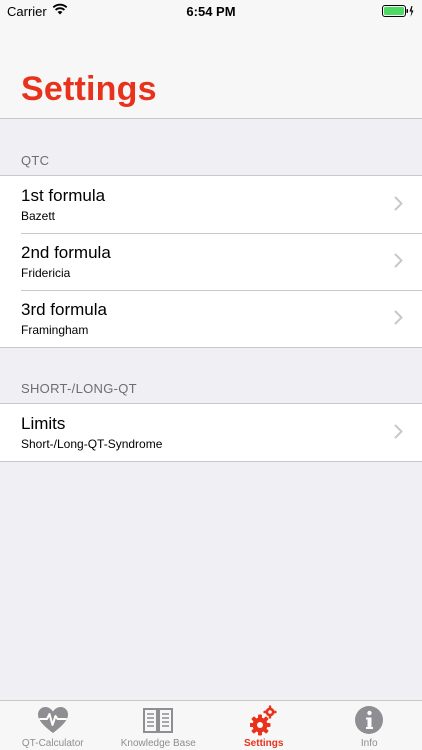 This screenshot has height=750, width=422. Describe the element at coordinates (211, 71) in the screenshot. I see `navigation-header: Settings` at that location.